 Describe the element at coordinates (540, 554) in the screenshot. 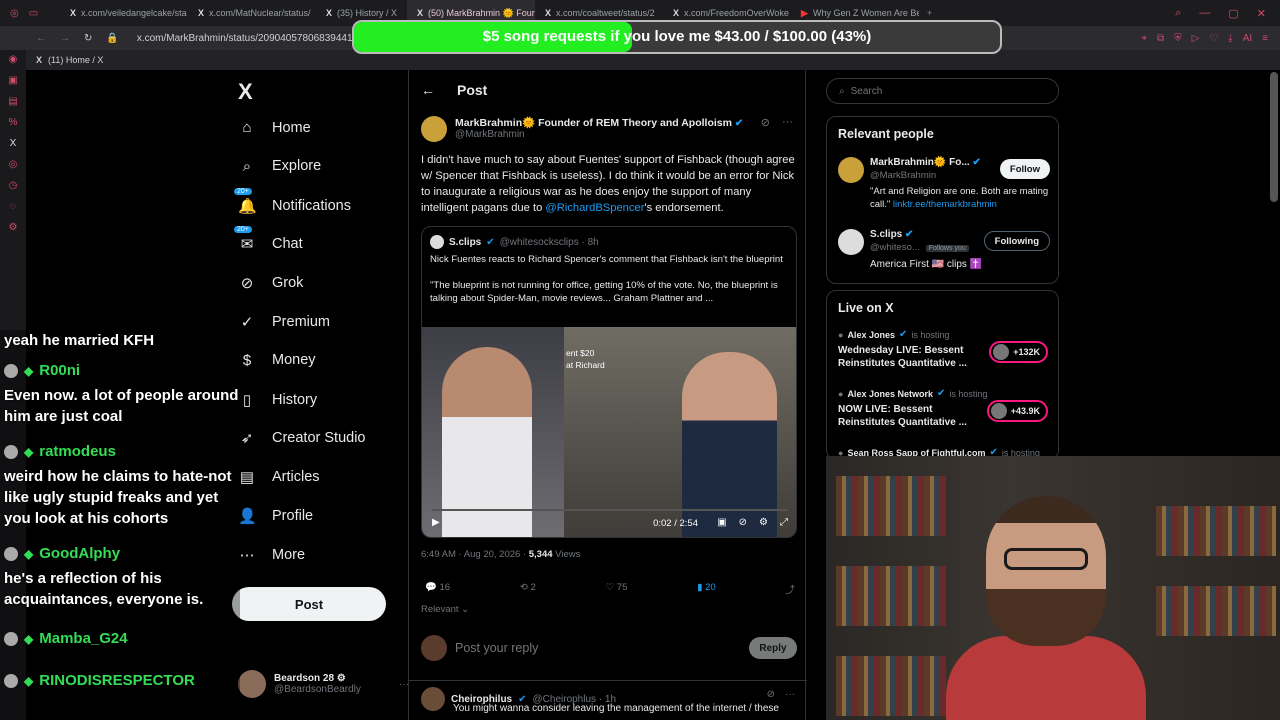

I see `view-count: 5,344` at that location.